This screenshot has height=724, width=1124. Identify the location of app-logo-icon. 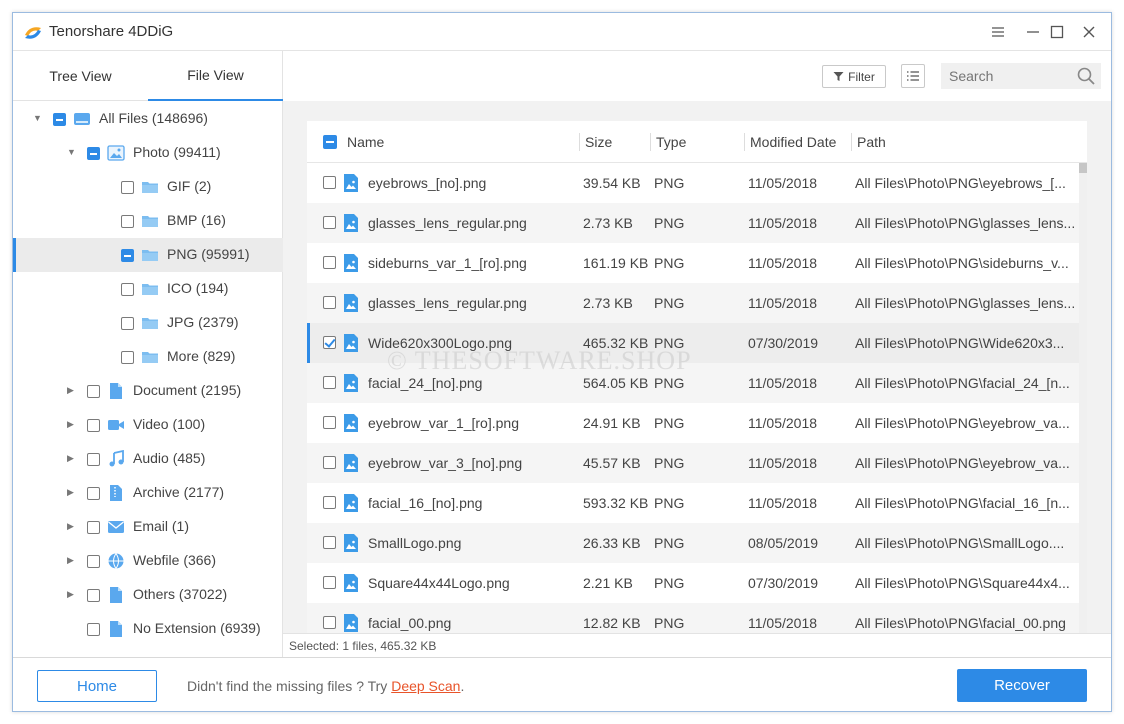
(33, 33).